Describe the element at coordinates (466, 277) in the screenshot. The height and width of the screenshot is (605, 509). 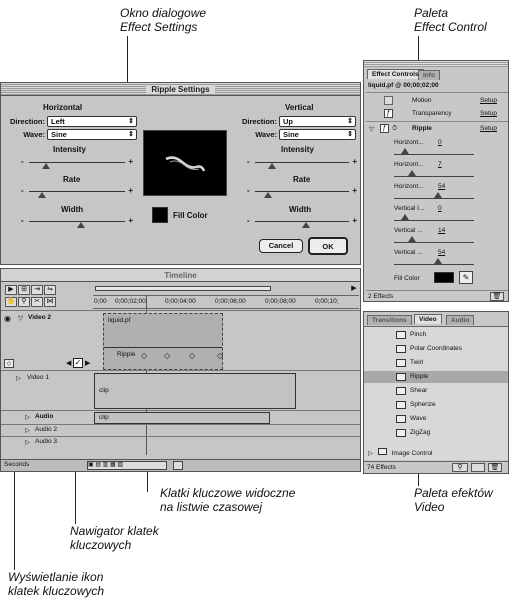
I see `eyedropper-icon: ✎` at that location.